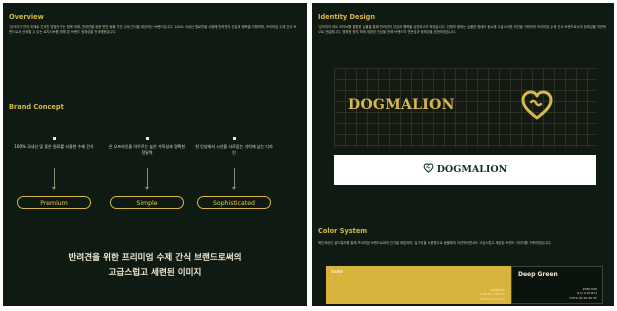 This screenshot has width=617, height=311. I want to click on brand-concept-title: Brand Concept, so click(36, 107).